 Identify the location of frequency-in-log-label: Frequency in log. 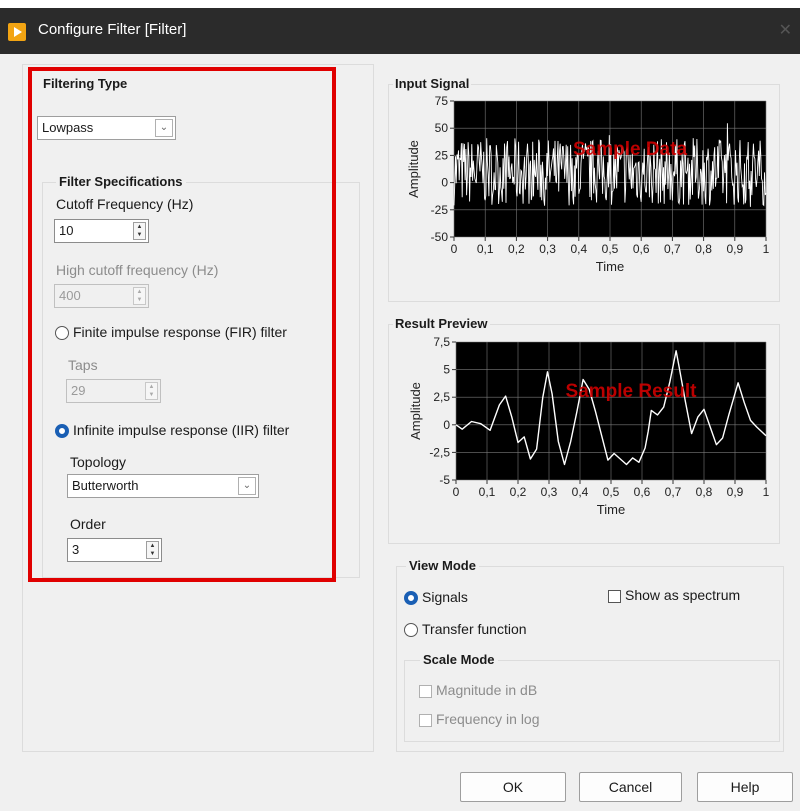
(488, 719).